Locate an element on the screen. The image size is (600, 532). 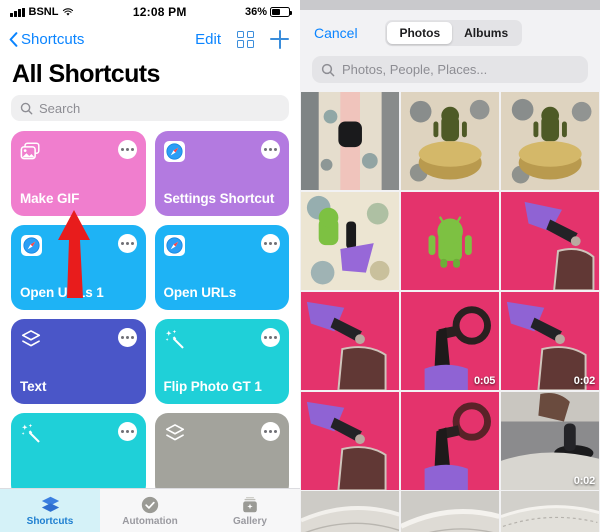
status-bar: BSNL 12:08 PM 36% is located at coordinates (150, 11).